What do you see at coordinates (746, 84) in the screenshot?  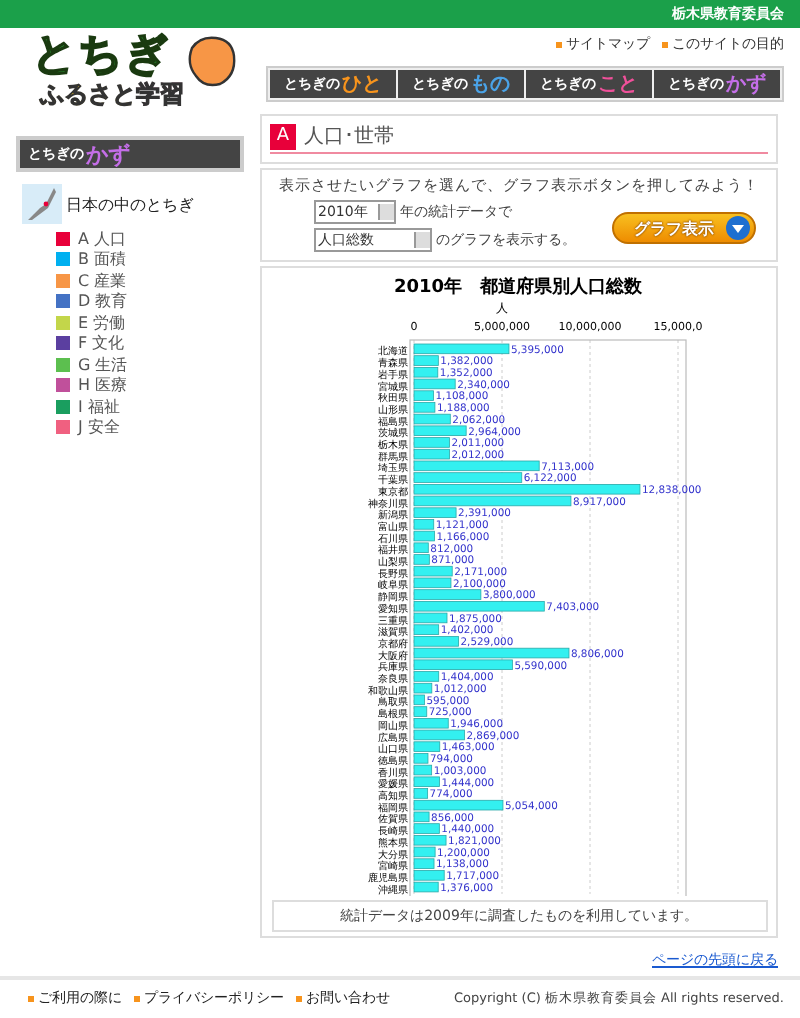 I see `tab-word: かず` at bounding box center [746, 84].